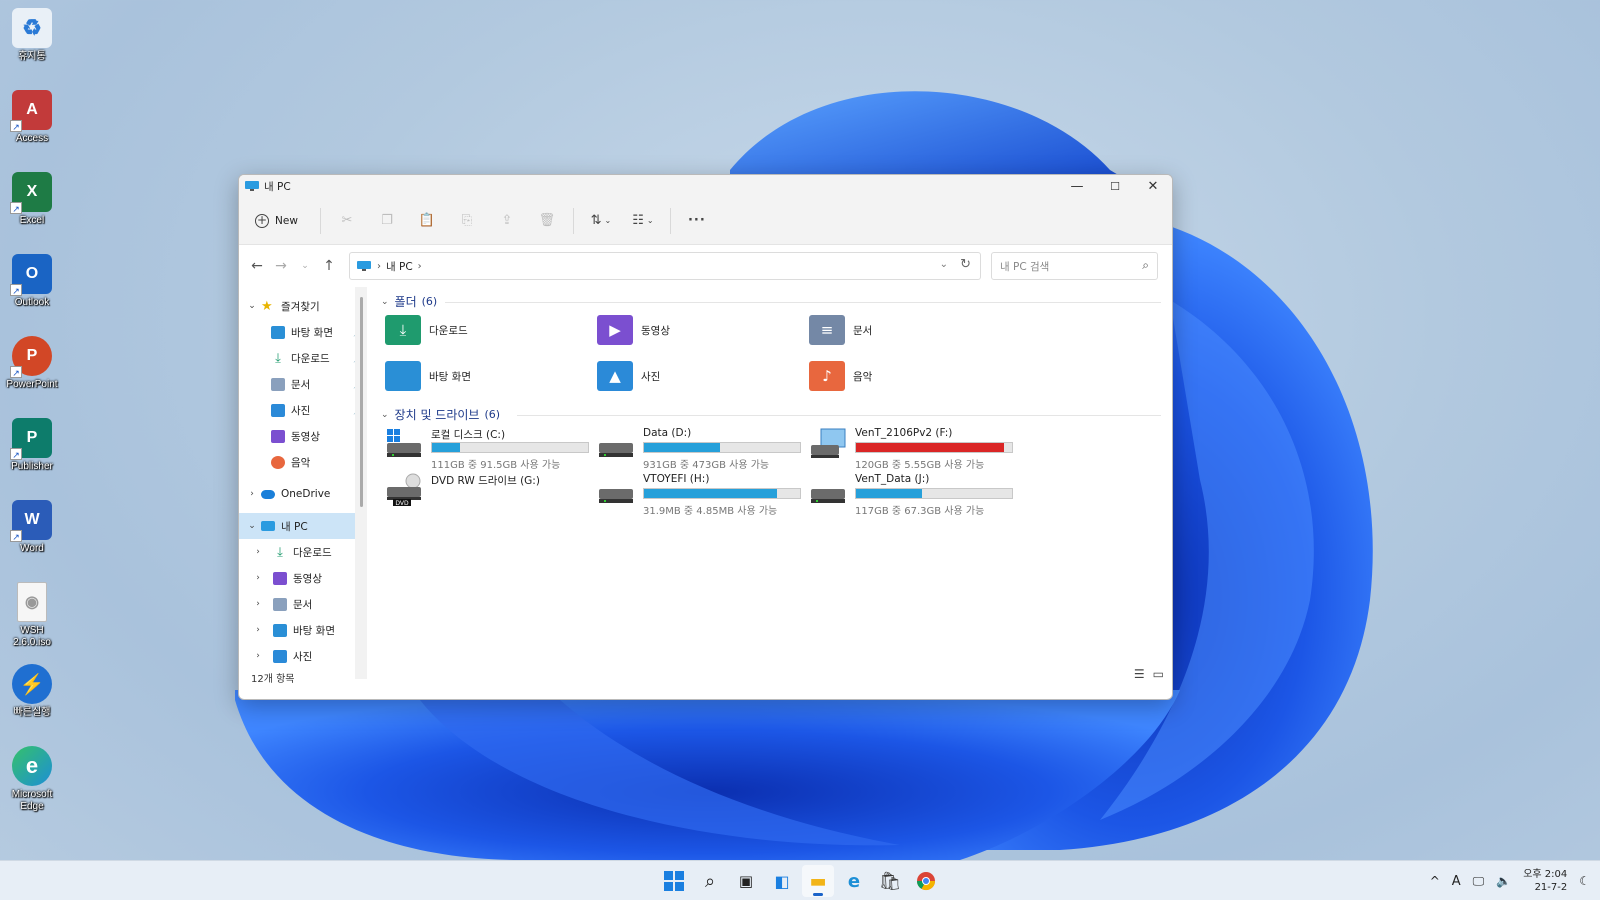  I want to click on word-desktop-icon: W ↗ Word, so click(32, 527).